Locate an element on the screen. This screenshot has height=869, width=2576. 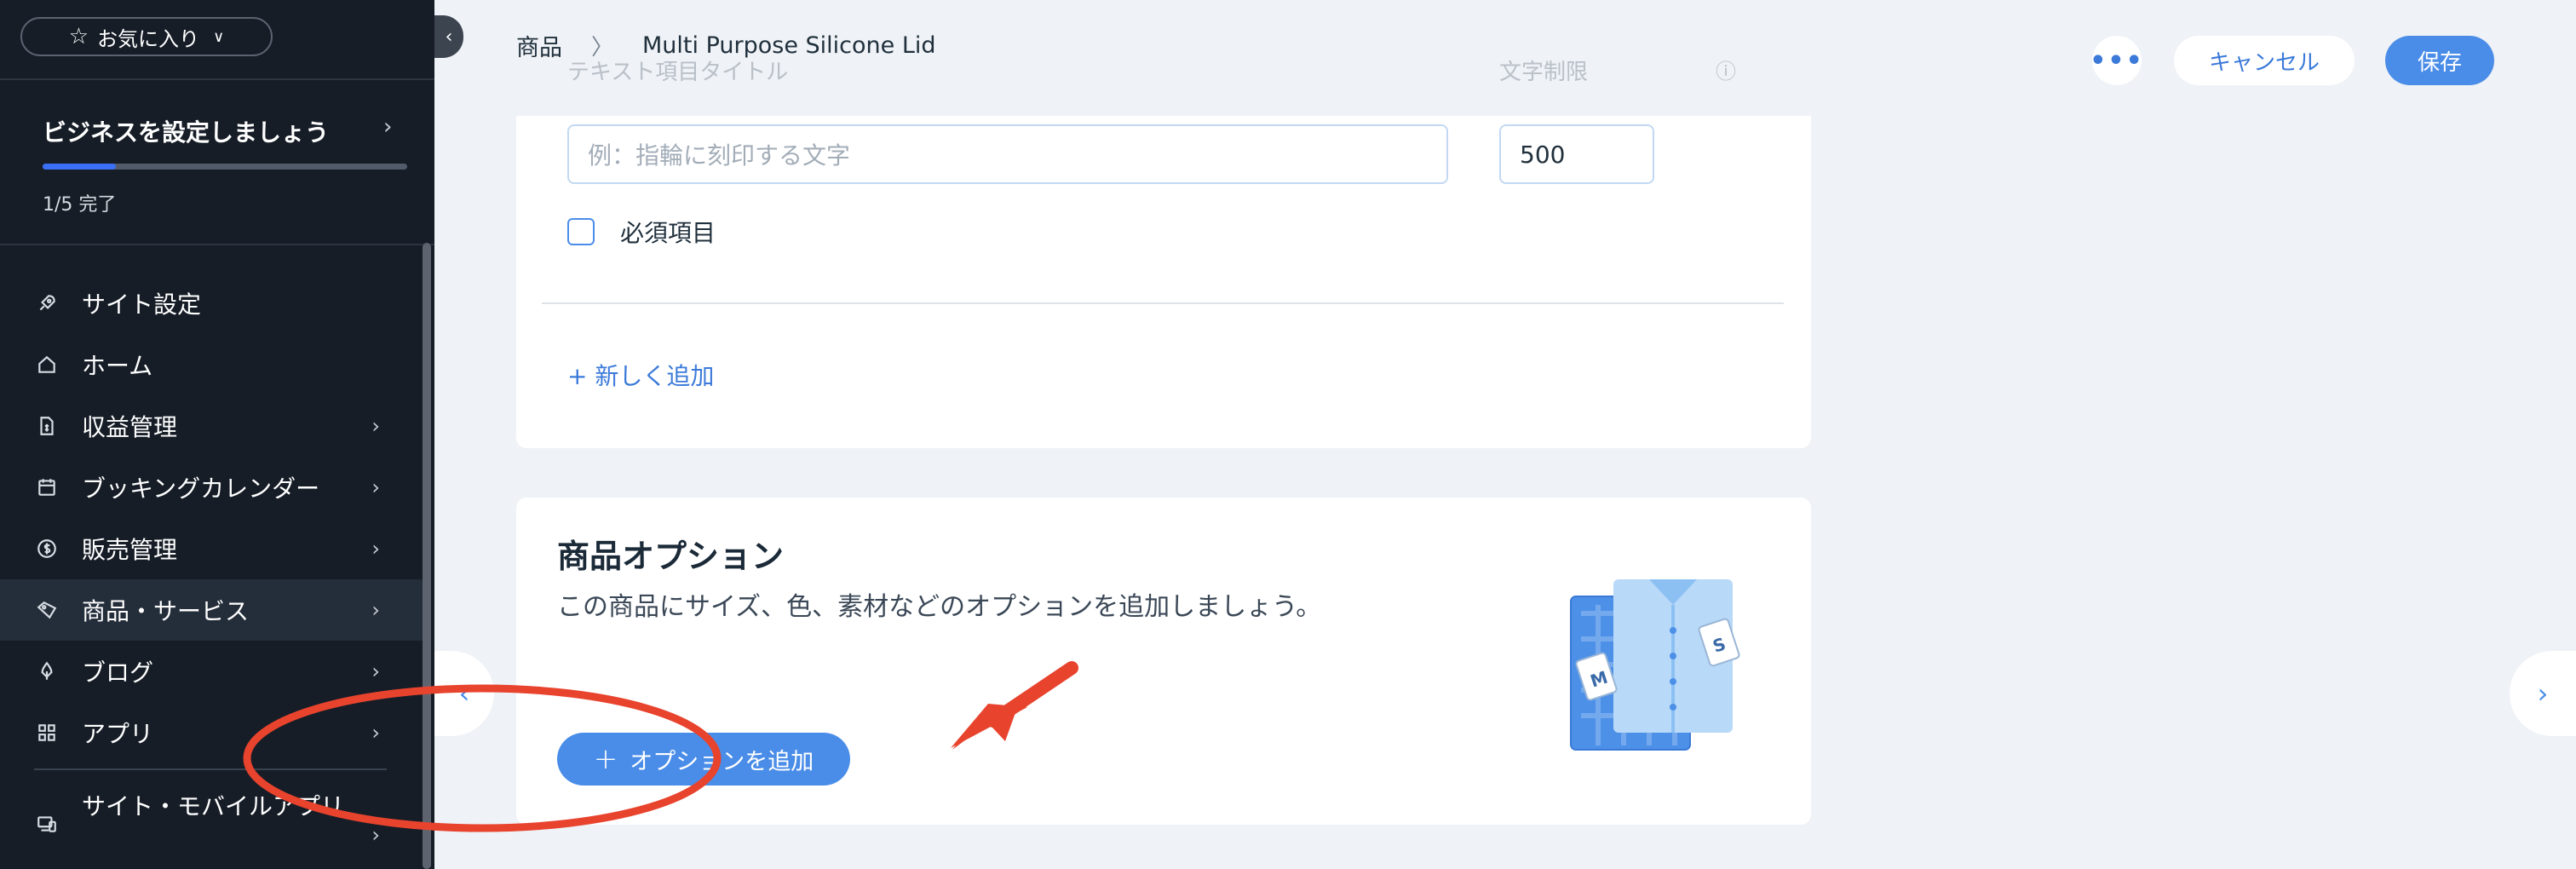
more-icon: ••• is located at coordinates (2117, 60).